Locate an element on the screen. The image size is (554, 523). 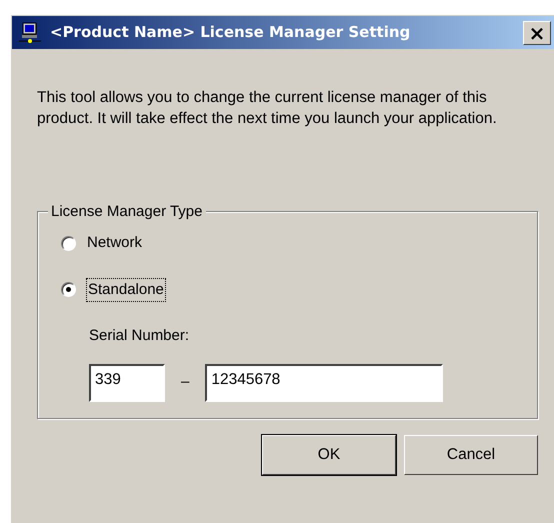
computer-icon is located at coordinates (30, 33).